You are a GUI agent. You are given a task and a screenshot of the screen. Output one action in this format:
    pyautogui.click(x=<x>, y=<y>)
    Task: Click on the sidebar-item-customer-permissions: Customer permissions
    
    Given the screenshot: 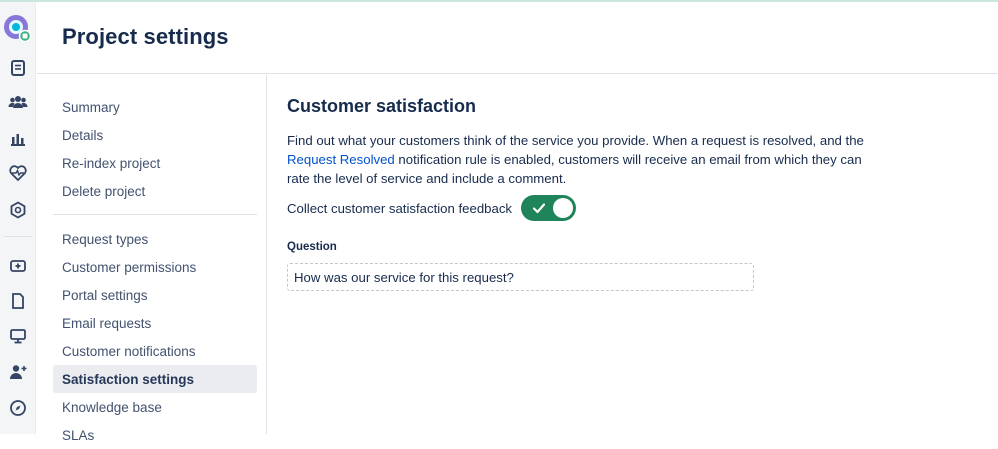 What is the action you would take?
    pyautogui.click(x=155, y=267)
    